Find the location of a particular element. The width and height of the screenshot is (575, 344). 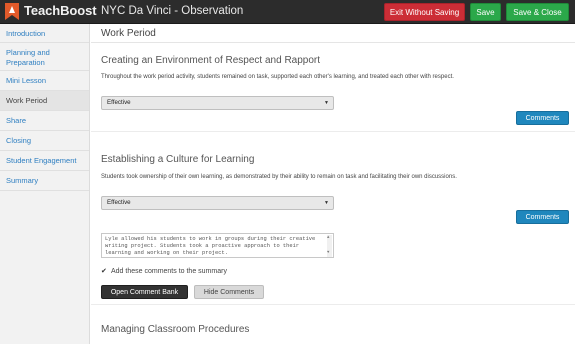

teachboost-logo is located at coordinates (12, 11).